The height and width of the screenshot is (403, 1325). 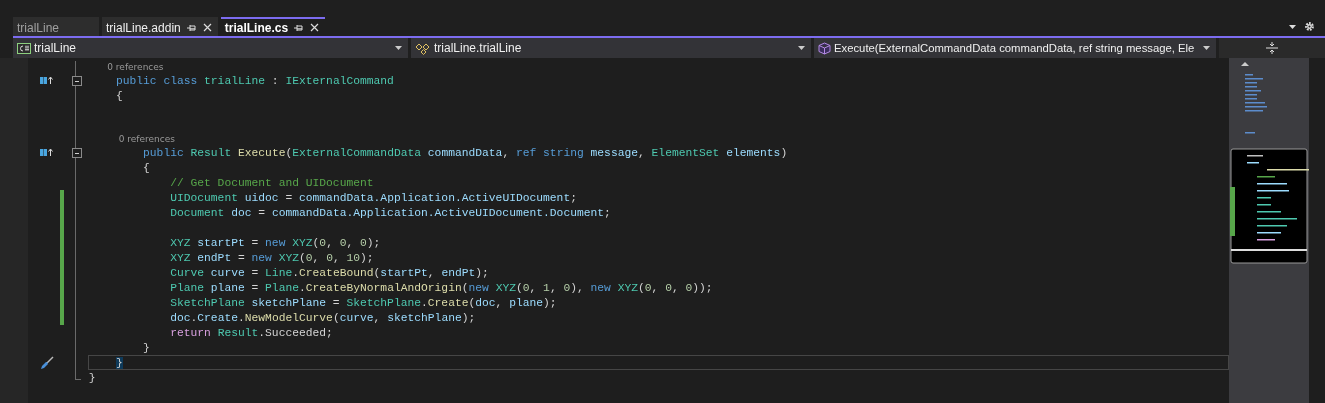 What do you see at coordinates (373, 197) in the screenshot?
I see `code-line: UIDocument uidoc = commandData.Application.ActiveUIDocument;` at bounding box center [373, 197].